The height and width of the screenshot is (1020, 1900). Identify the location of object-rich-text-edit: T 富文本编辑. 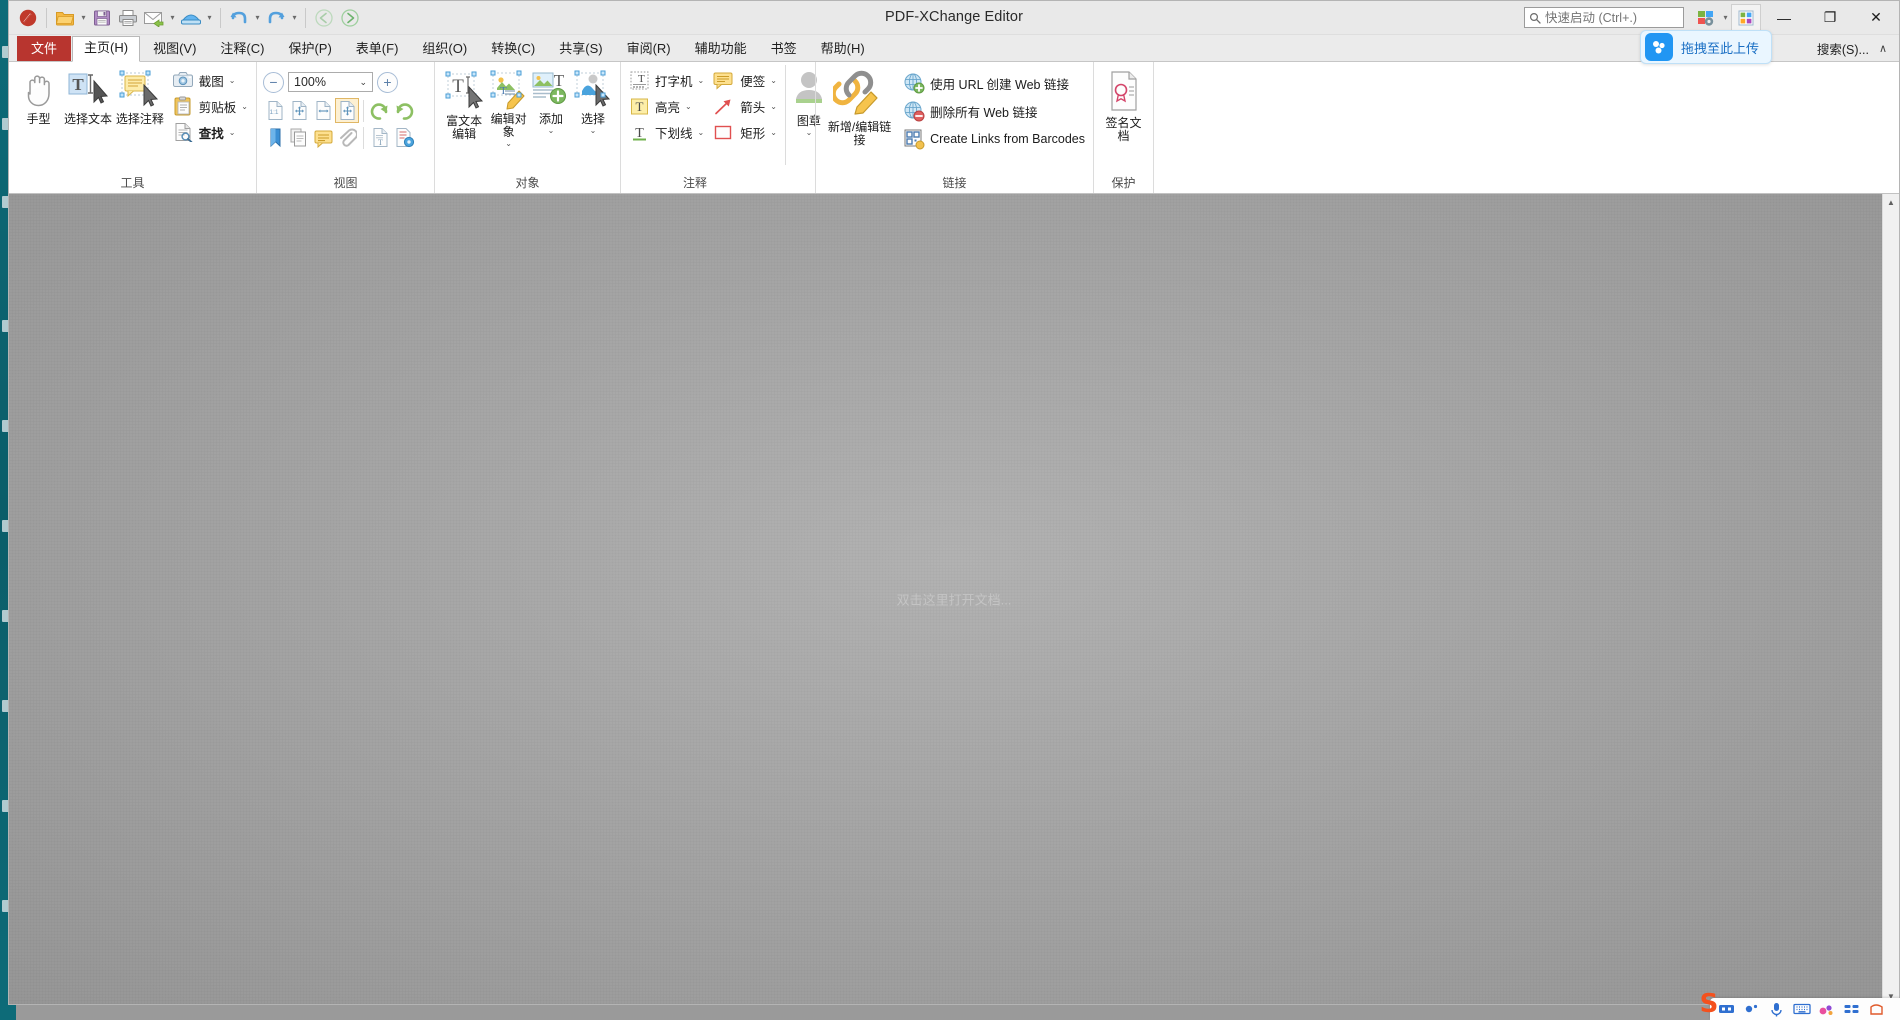
(464, 103).